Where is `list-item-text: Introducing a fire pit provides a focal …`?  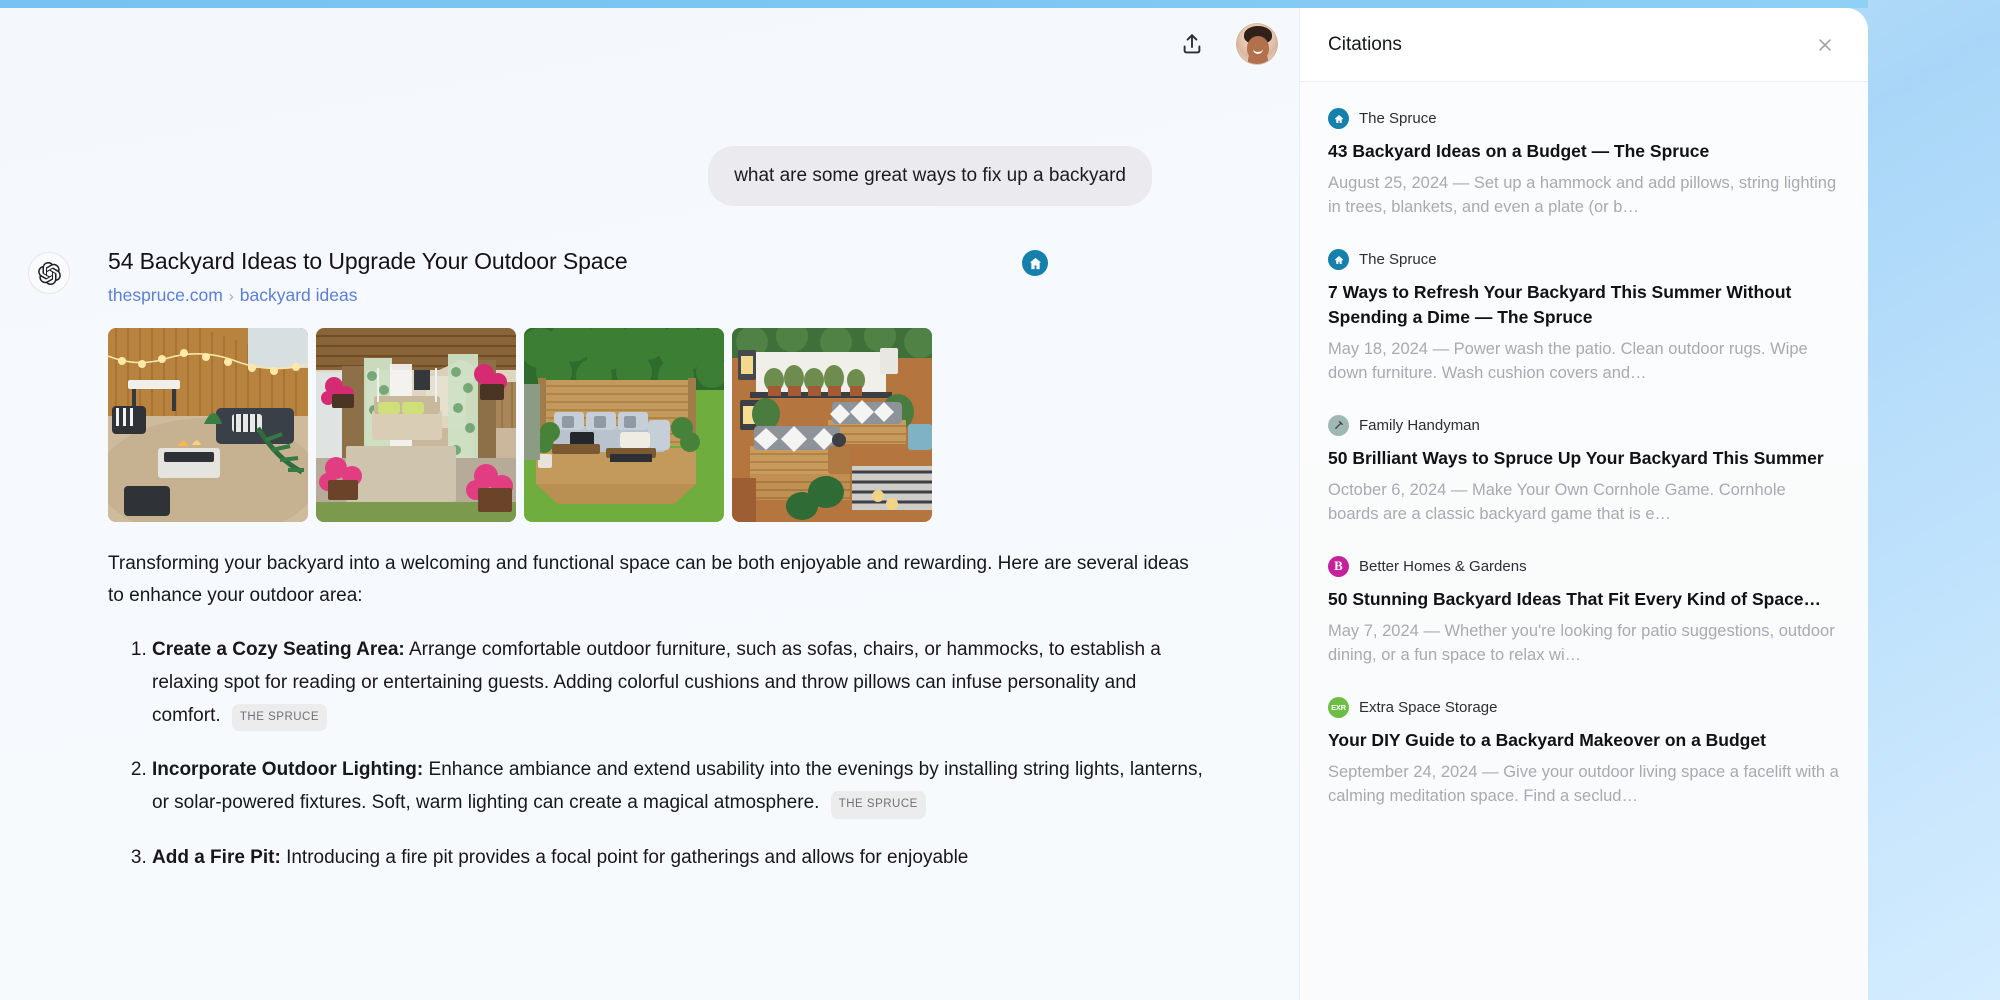 list-item-text: Introducing a fire pit provides a focal … is located at coordinates (627, 857).